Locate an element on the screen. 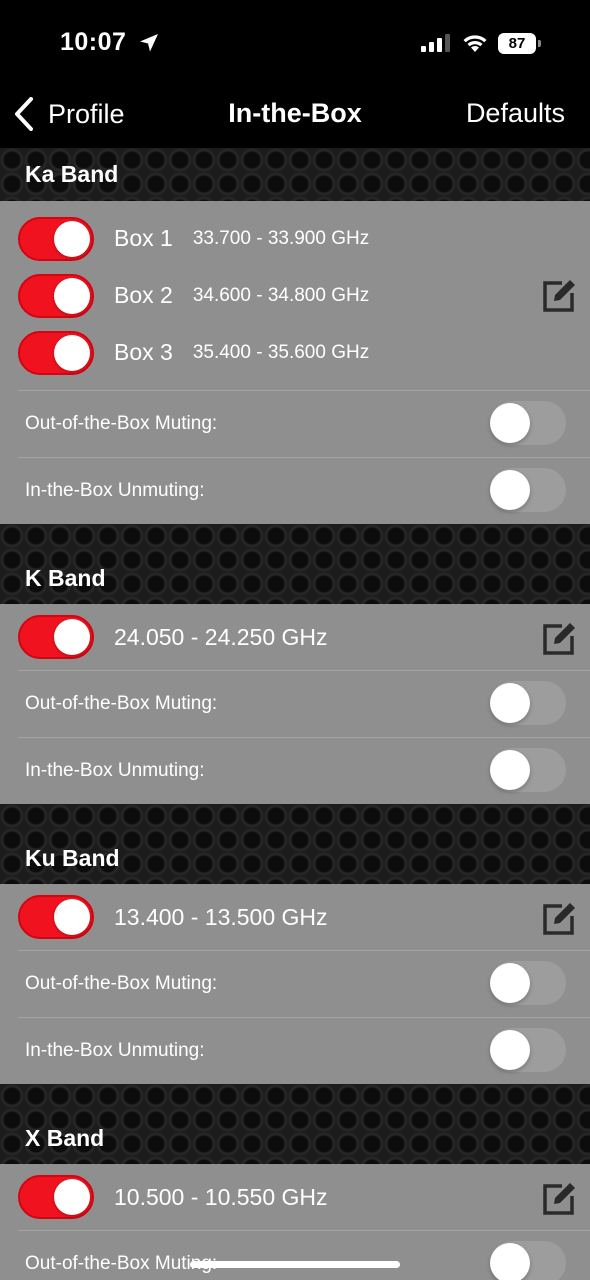 This screenshot has height=1280, width=590. status-time-text: 10:07 is located at coordinates (93, 42).